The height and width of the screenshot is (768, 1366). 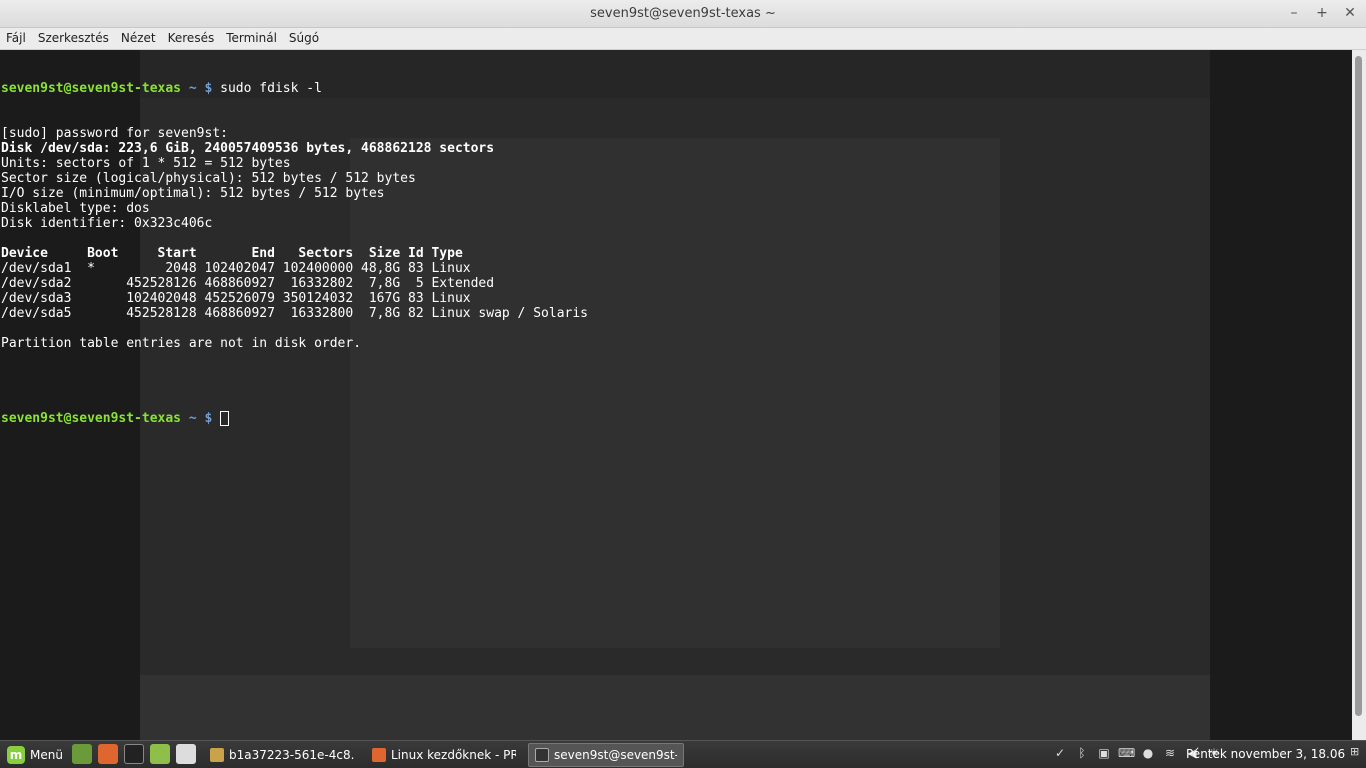 I want to click on menu-view: Nézet, so click(x=141, y=38).